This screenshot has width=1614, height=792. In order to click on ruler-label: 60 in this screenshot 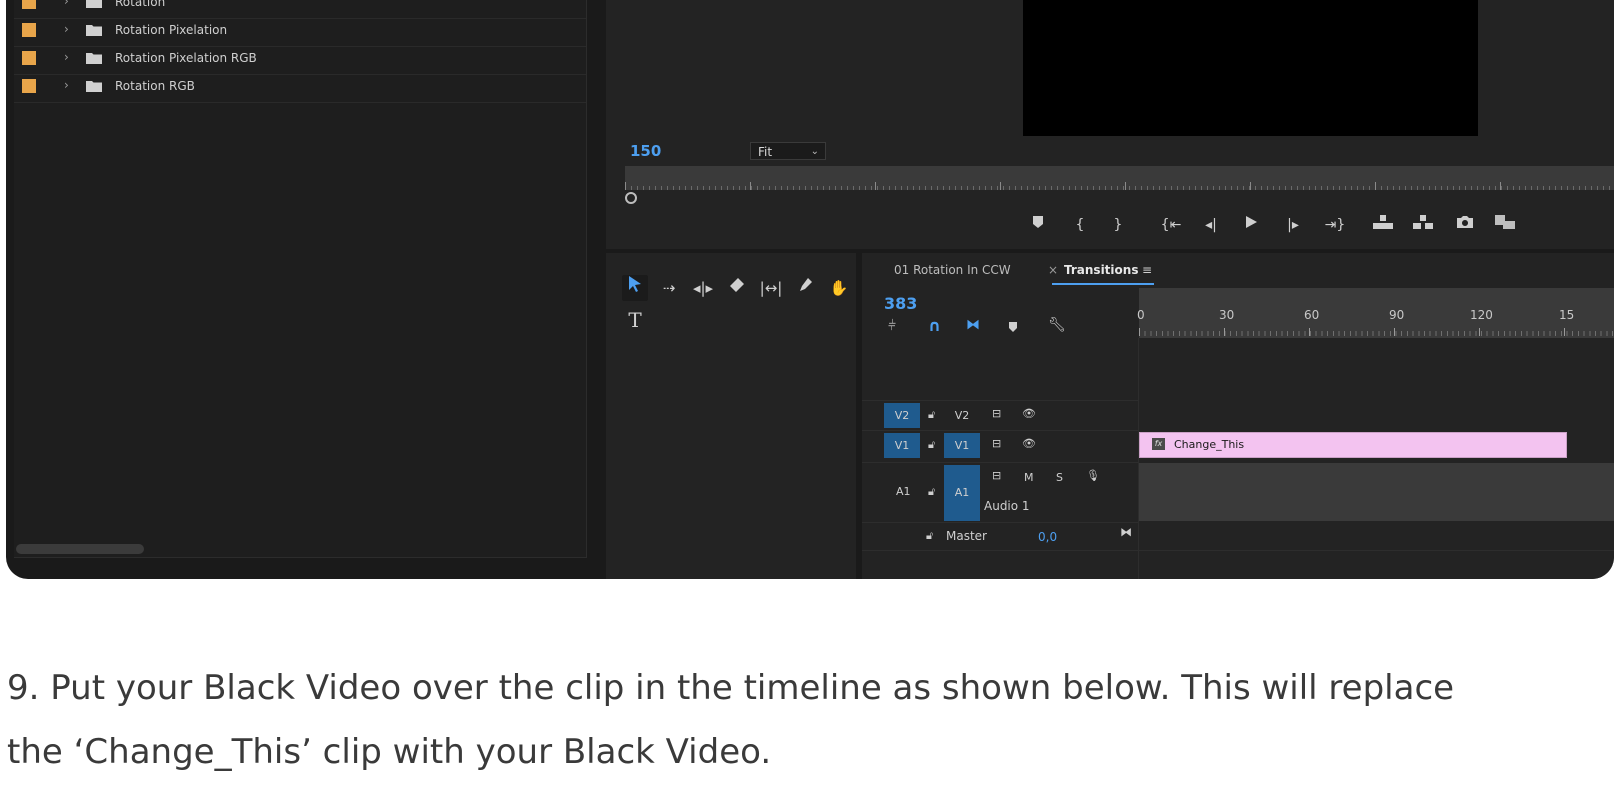, I will do `click(1312, 315)`.